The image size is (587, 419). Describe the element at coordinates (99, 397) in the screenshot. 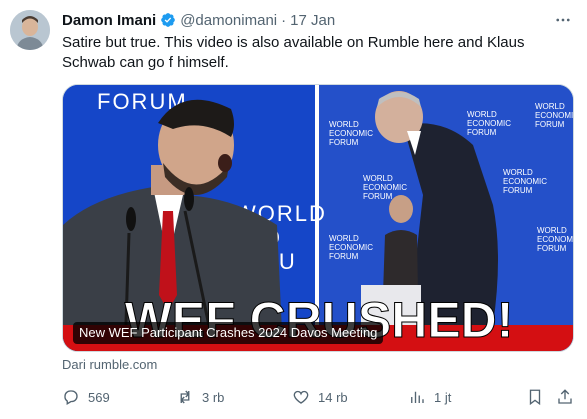

I see `reply-count: 569` at that location.